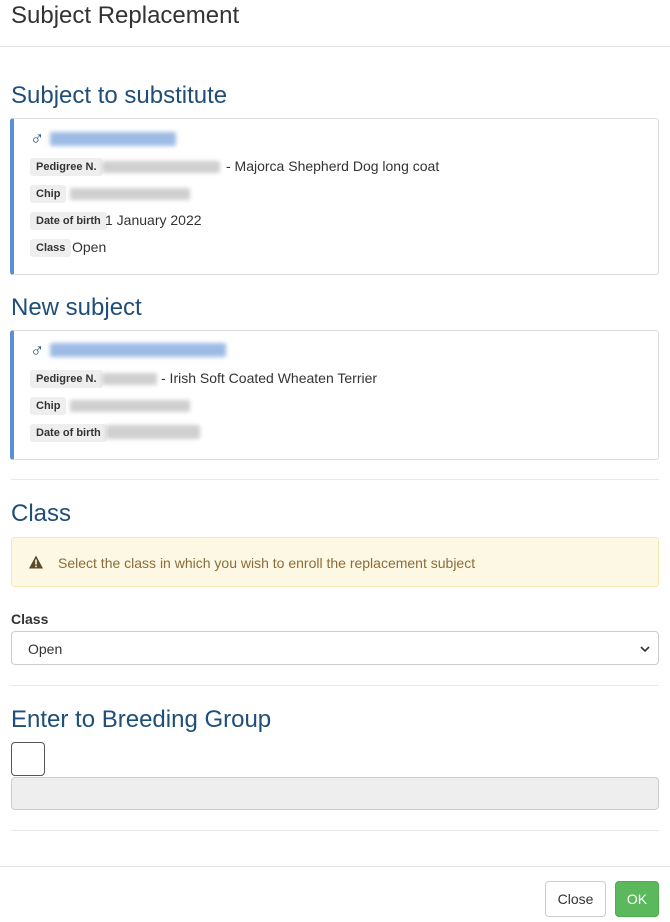 The width and height of the screenshot is (670, 922). I want to click on class-select-value: Open, so click(45, 649).